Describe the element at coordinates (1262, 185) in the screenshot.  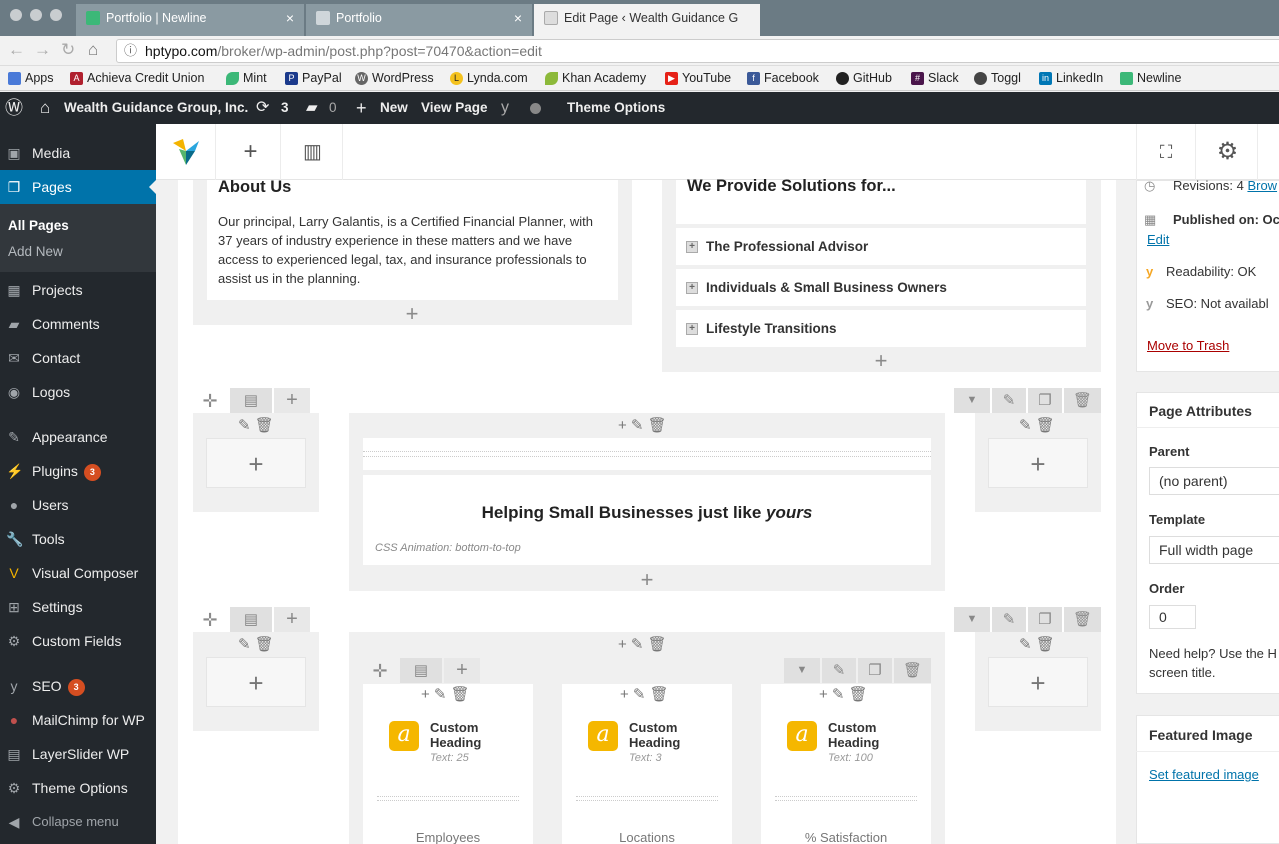
I see `revisions-browse-link: Brow` at that location.